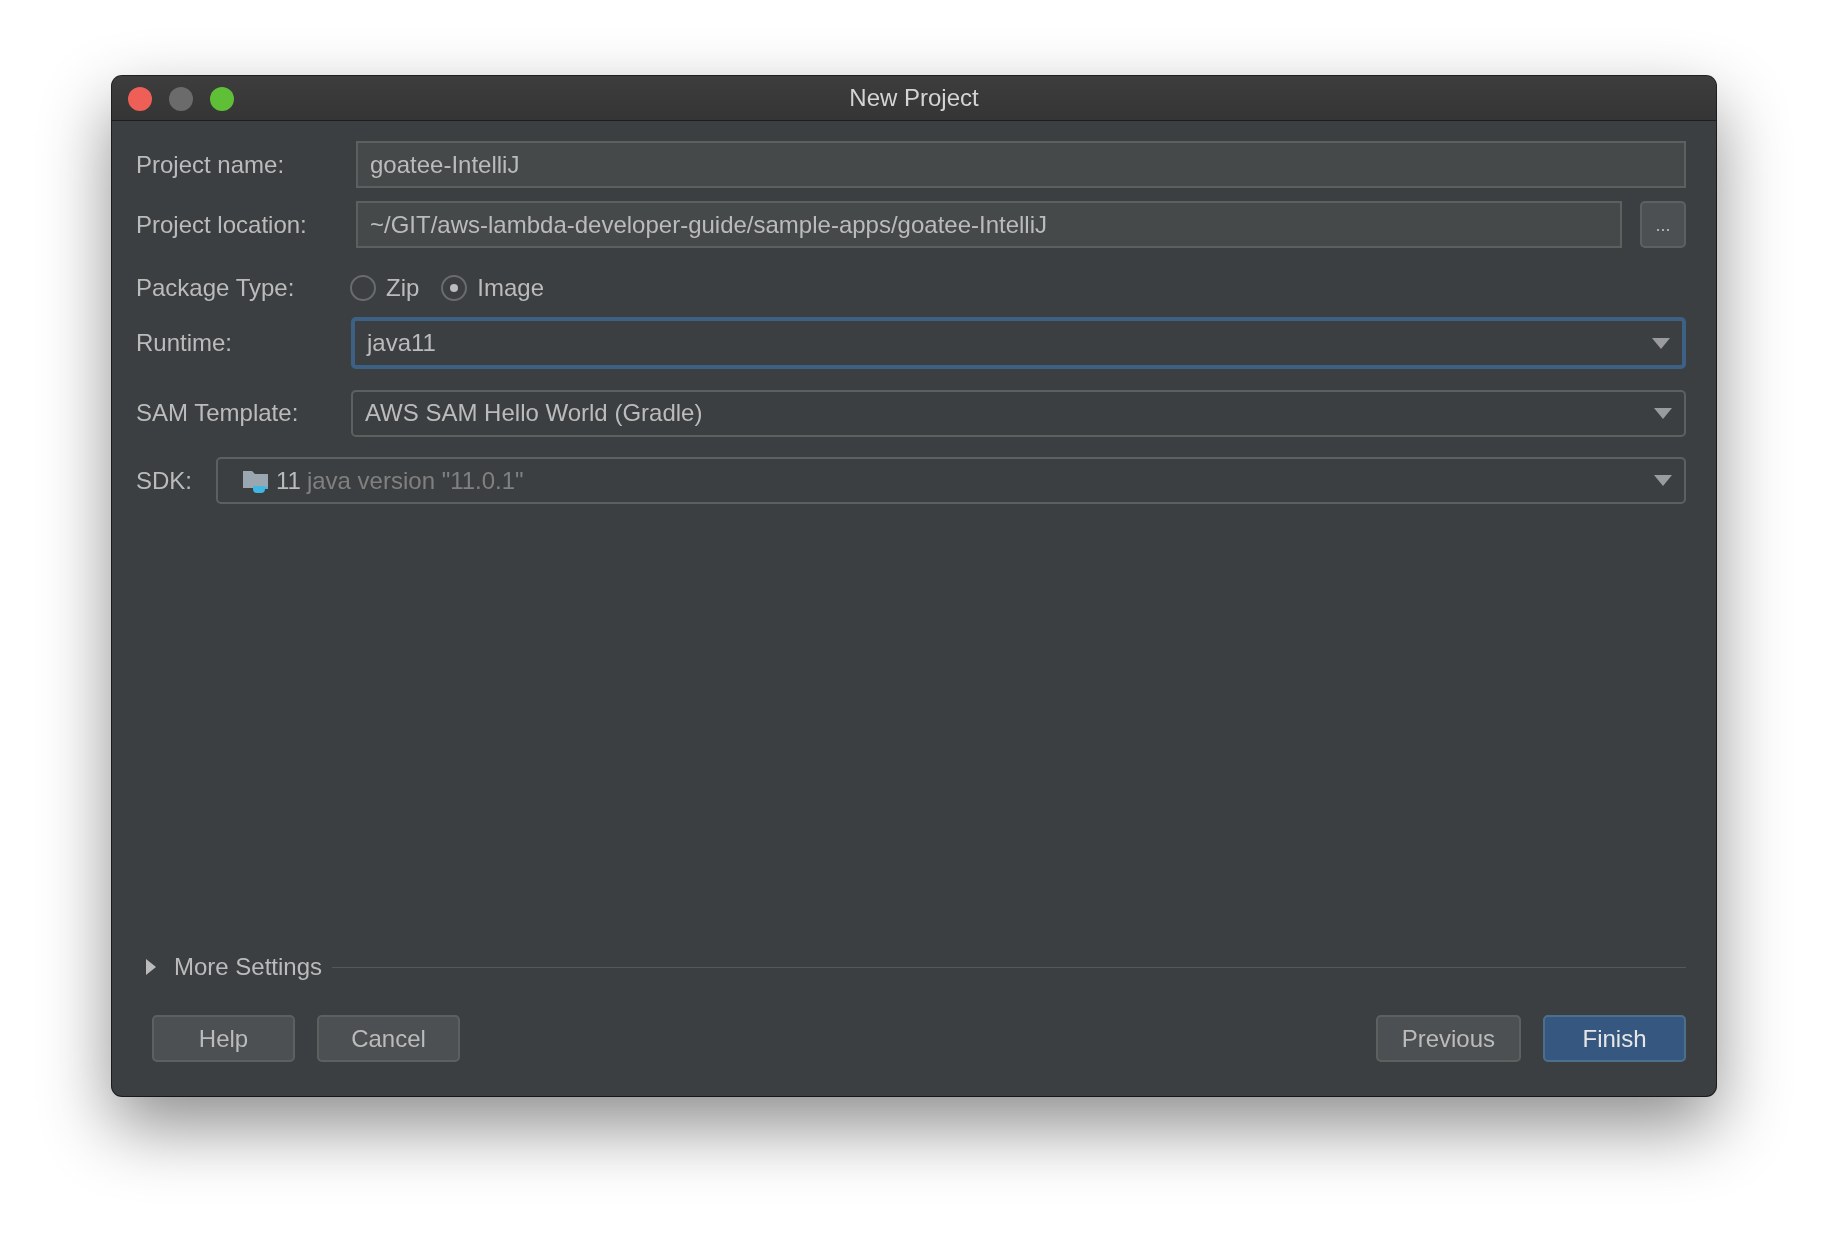  Describe the element at coordinates (151, 967) in the screenshot. I see `disclosure-triangle-icon` at that location.